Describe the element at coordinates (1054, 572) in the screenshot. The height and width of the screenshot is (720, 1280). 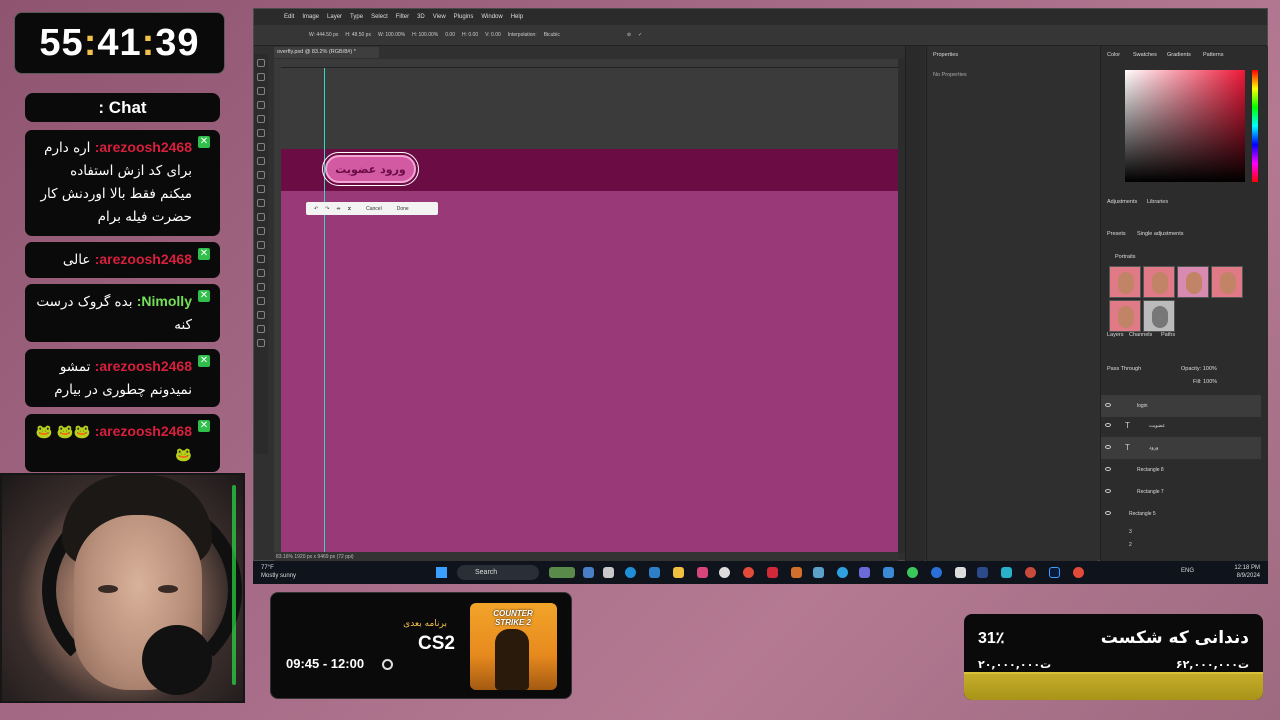
I see `photoshop-taskbar-icon` at that location.